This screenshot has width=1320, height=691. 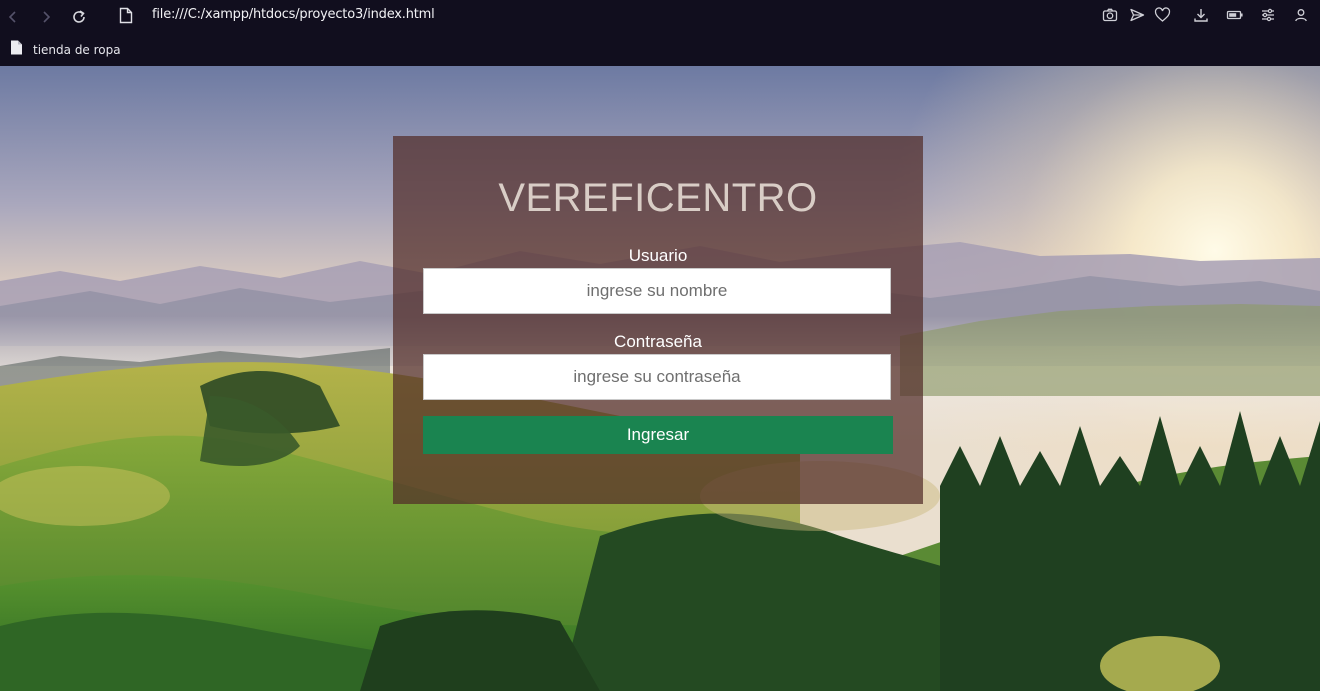 What do you see at coordinates (658, 255) in the screenshot?
I see `username-label: Usuario` at bounding box center [658, 255].